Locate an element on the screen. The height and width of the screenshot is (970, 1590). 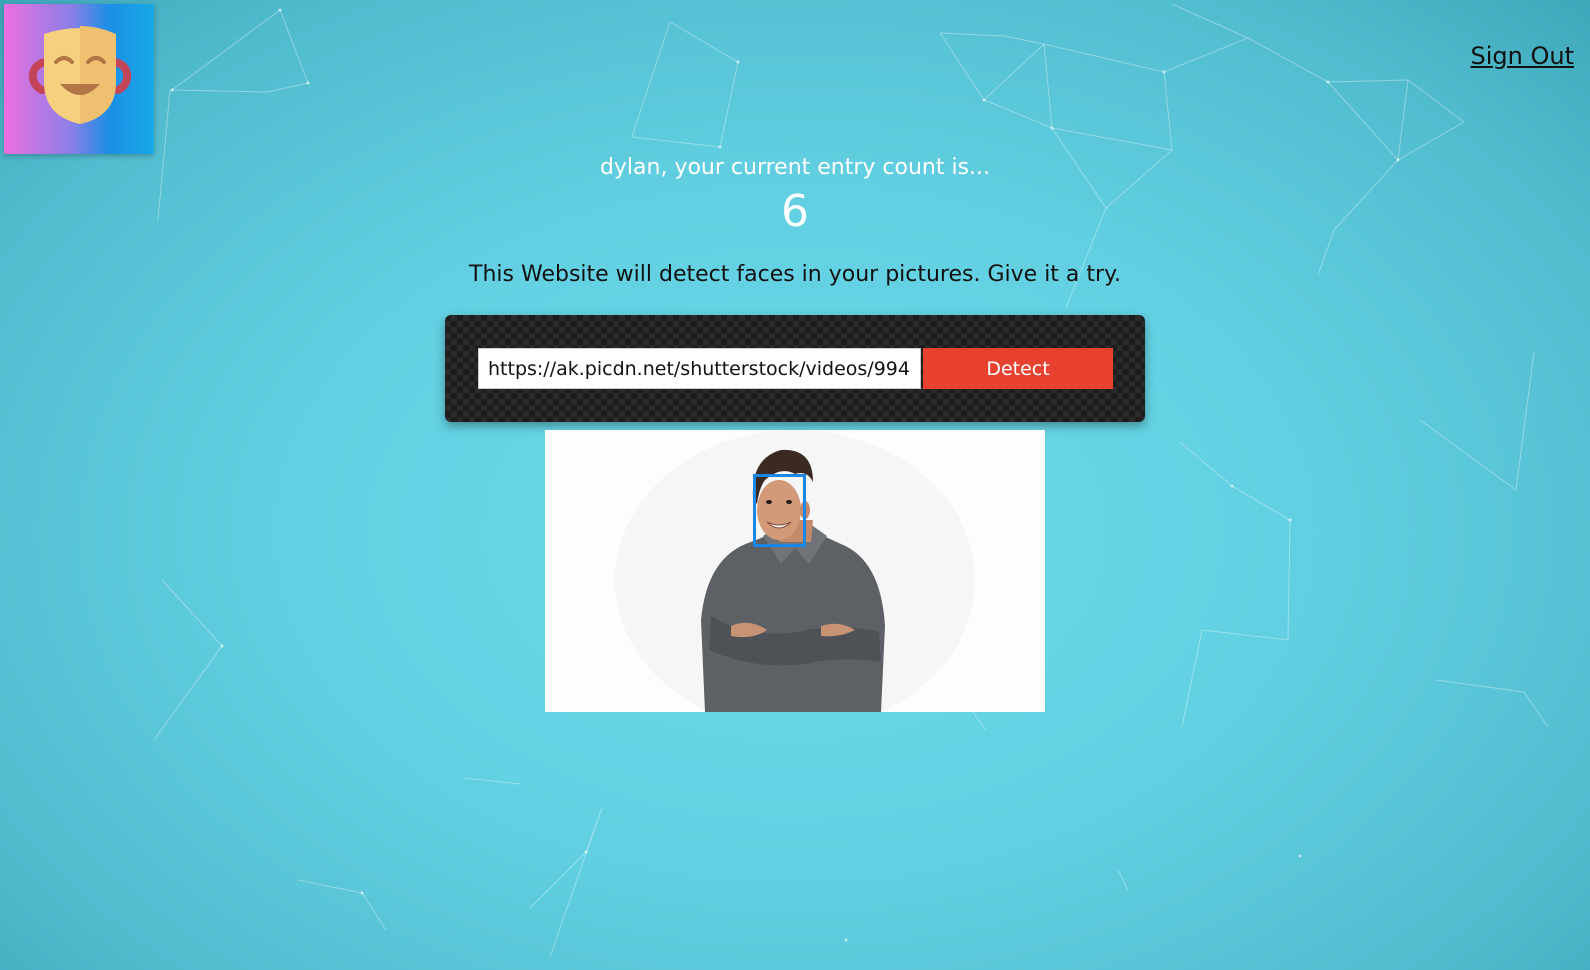
image-url-form: Detect is located at coordinates (795, 368).